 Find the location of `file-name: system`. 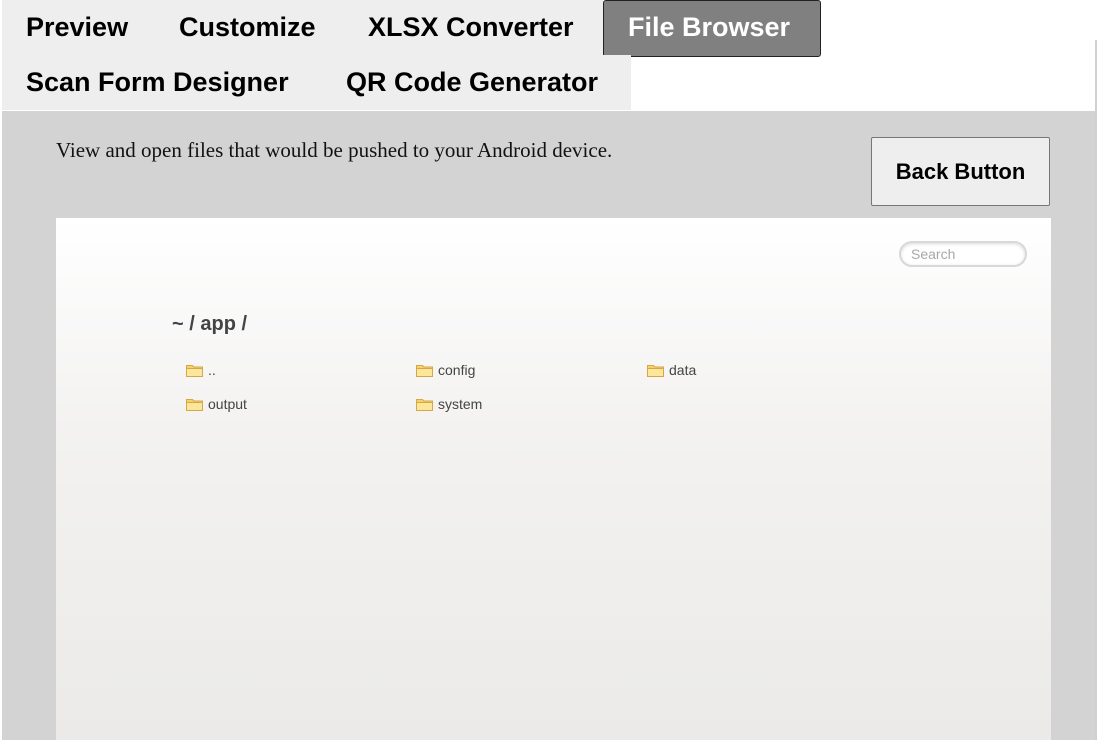

file-name: system is located at coordinates (460, 404).